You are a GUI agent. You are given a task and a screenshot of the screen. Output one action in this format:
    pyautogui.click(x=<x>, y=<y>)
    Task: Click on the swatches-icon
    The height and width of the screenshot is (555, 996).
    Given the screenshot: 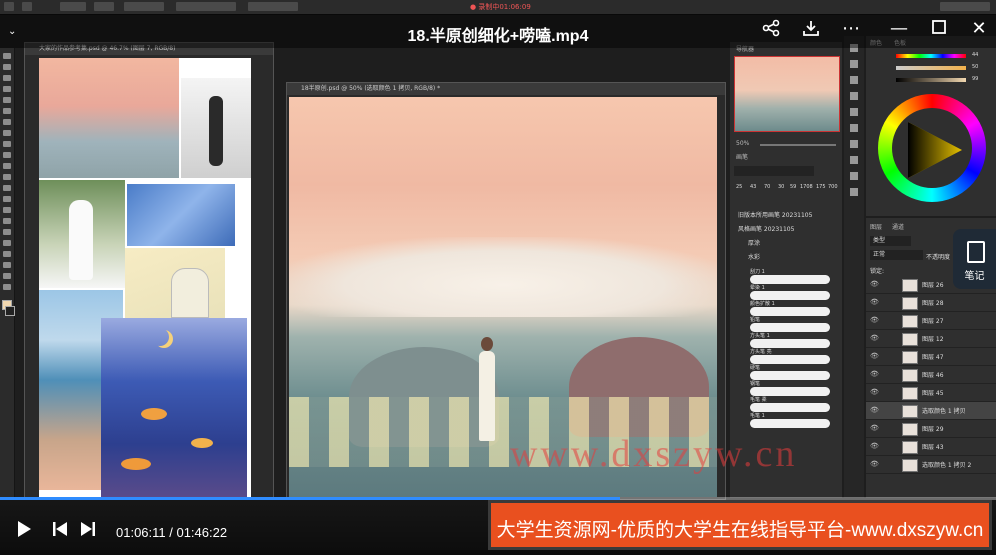 What is the action you would take?
    pyautogui.click(x=854, y=112)
    